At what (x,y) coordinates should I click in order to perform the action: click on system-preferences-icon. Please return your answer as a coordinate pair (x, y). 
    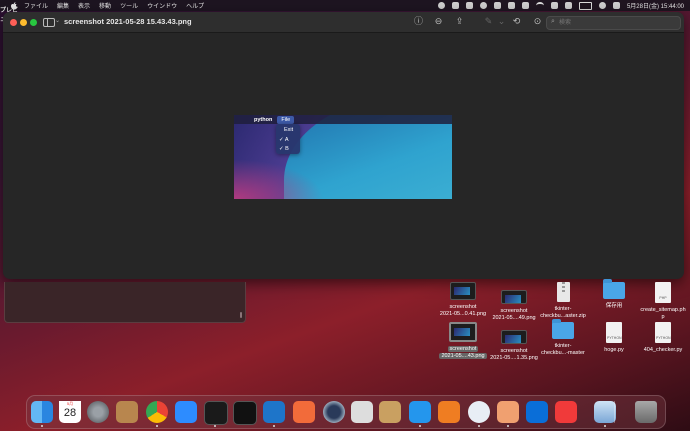
    Looking at the image, I should click on (98, 412).